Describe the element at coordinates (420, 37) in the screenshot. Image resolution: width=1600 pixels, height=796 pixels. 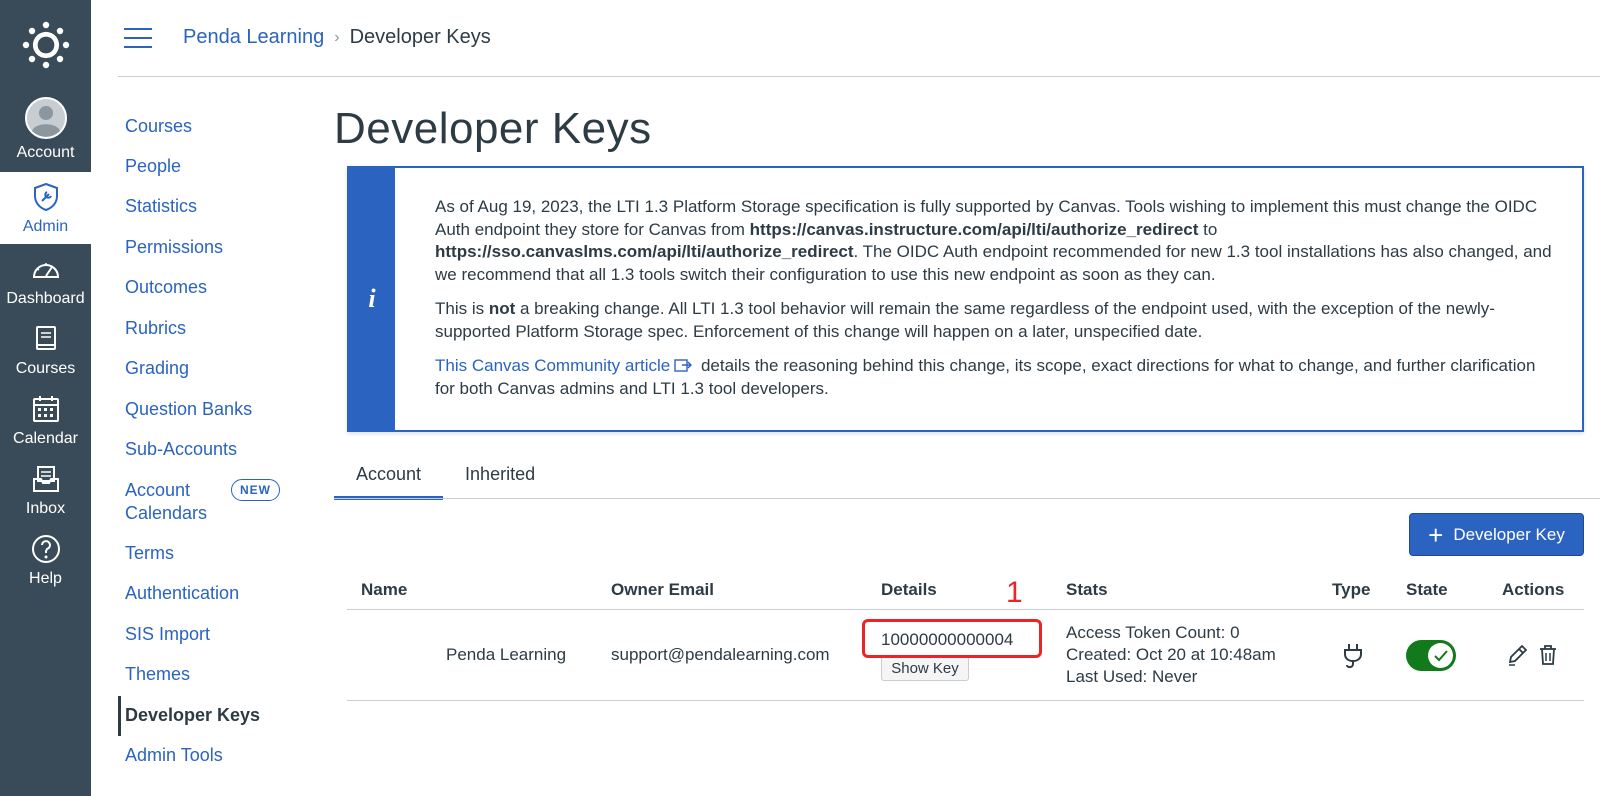
I see `breadcrumb-current: Developer Keys` at that location.